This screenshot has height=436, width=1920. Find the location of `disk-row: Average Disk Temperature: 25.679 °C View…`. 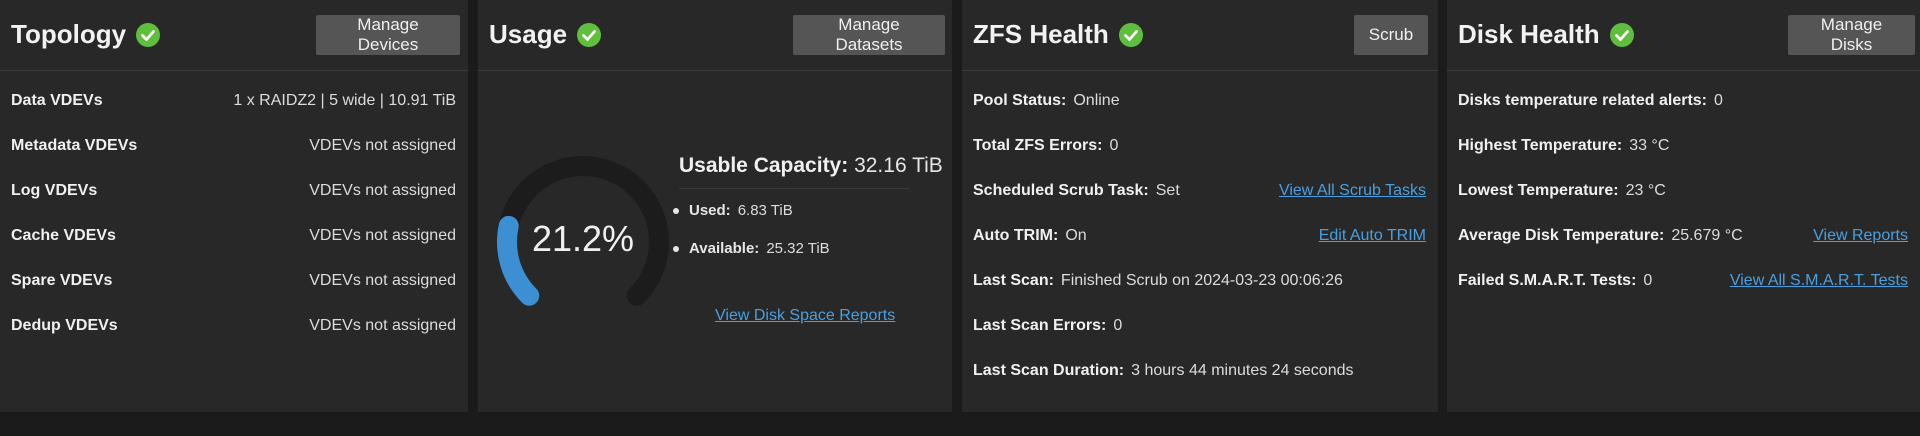

disk-row: Average Disk Temperature: 25.679 °C View… is located at coordinates (1683, 236).